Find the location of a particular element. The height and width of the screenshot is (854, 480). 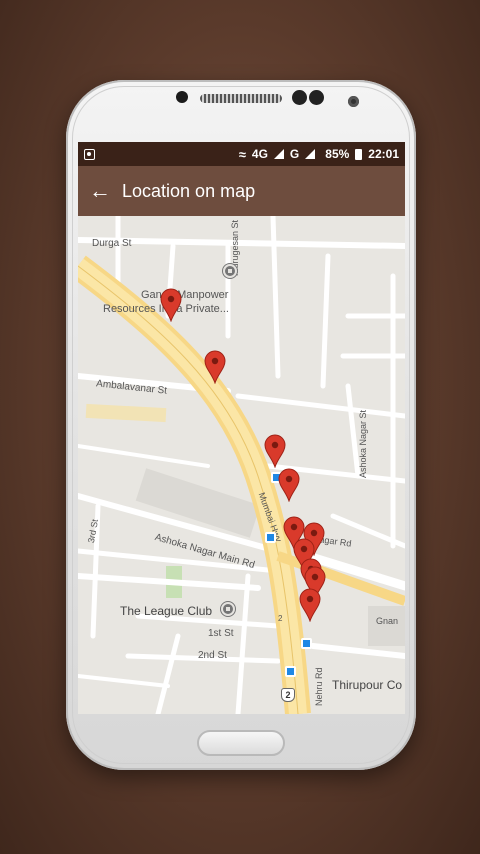

street-label-1st: 1st St is located at coordinates (221, 633).